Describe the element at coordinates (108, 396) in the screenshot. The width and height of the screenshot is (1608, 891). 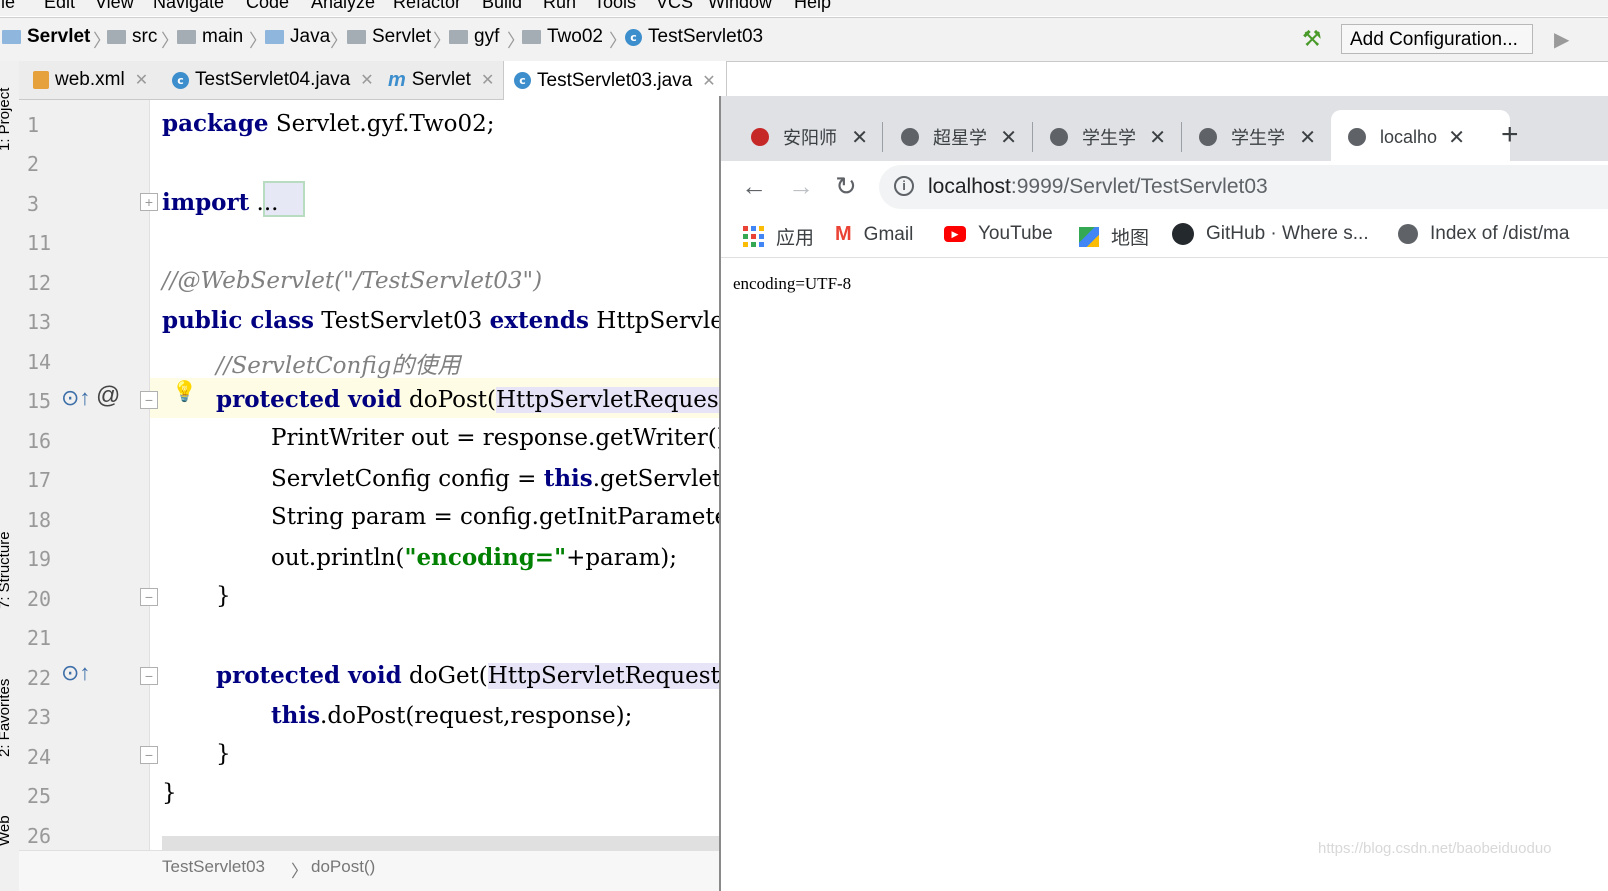
I see `annotation-at-icon: @` at that location.